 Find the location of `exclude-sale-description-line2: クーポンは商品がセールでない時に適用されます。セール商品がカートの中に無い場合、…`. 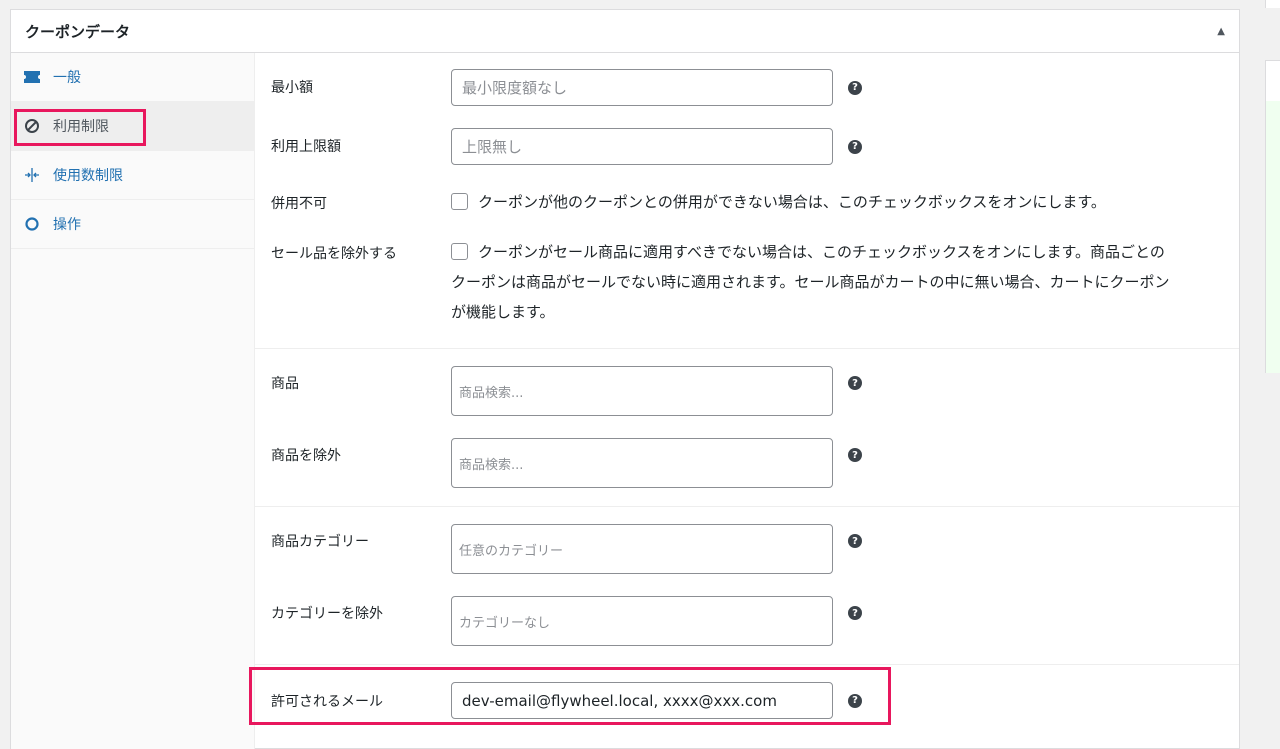

exclude-sale-description-line2: クーポンは商品がセールでない時に適用されます。セール商品がカートの中に無い場合、… is located at coordinates (810, 282).